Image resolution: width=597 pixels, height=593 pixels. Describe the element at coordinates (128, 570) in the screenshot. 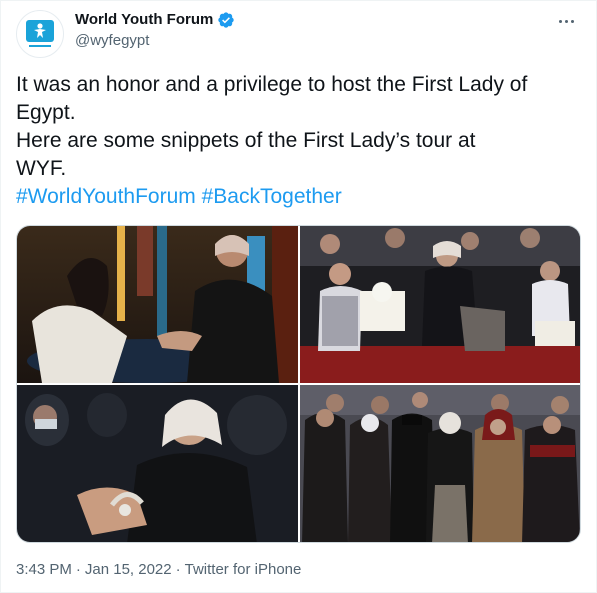

I see `tweet-date: Jan 15, 2022` at that location.